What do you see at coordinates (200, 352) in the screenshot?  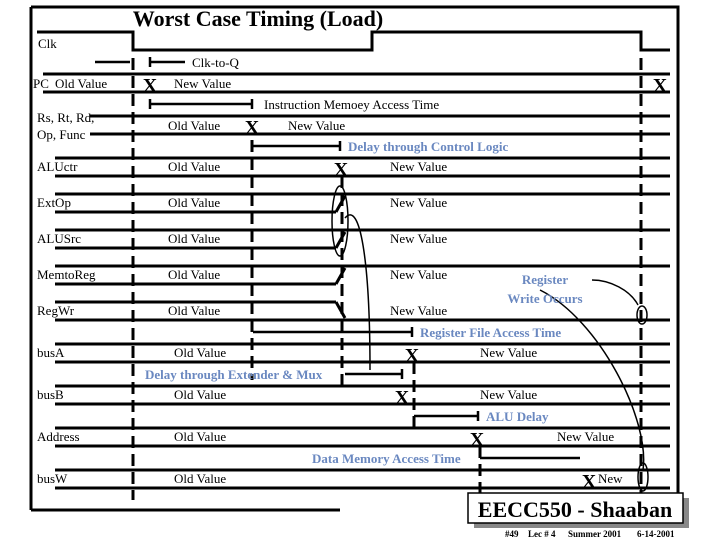 I see `busa-old-value: Old Value` at bounding box center [200, 352].